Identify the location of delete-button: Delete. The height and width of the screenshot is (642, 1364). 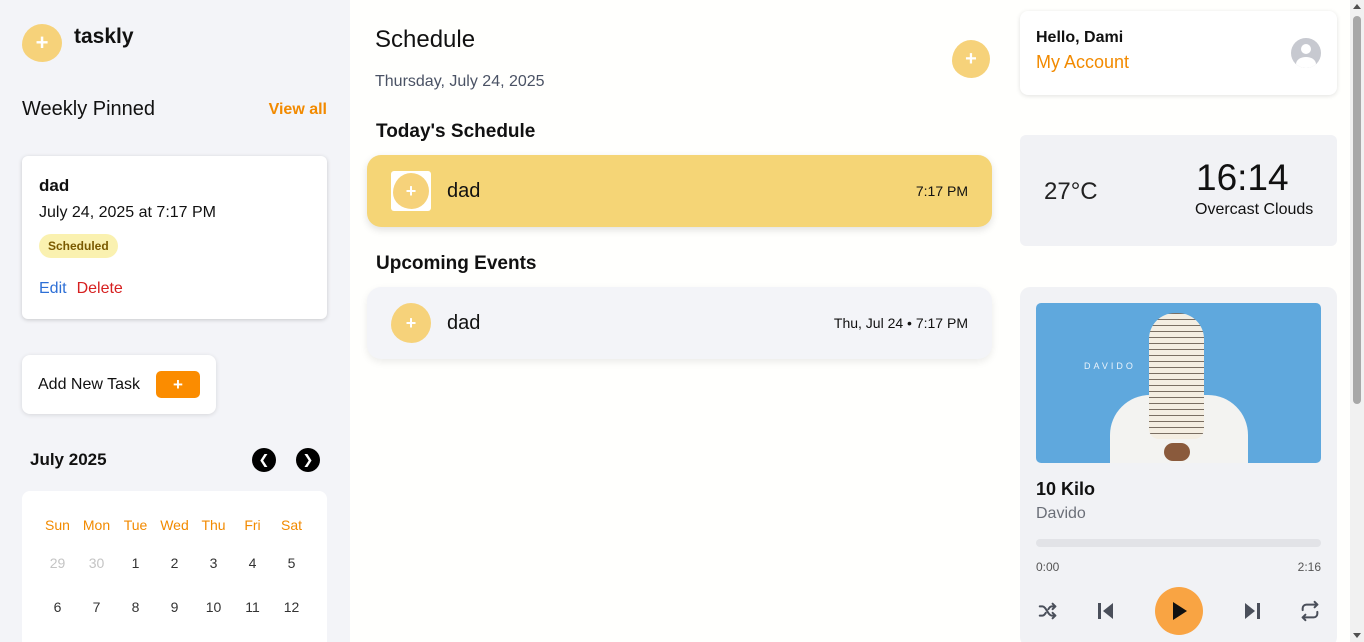
(100, 289).